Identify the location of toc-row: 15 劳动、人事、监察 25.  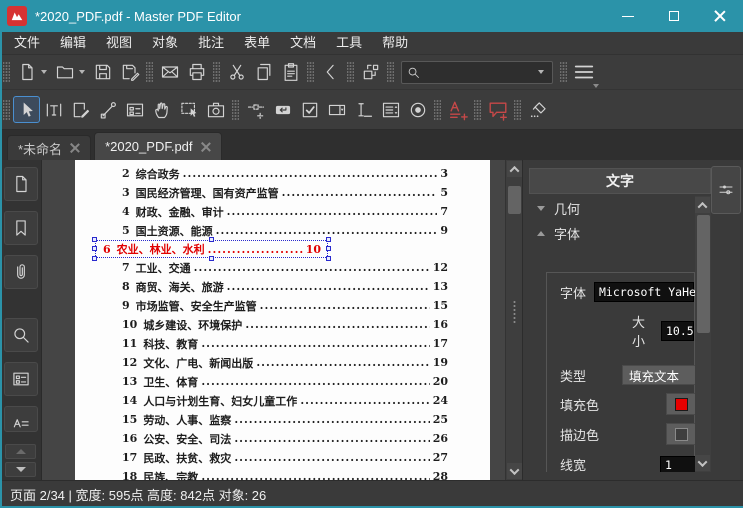
(282, 419).